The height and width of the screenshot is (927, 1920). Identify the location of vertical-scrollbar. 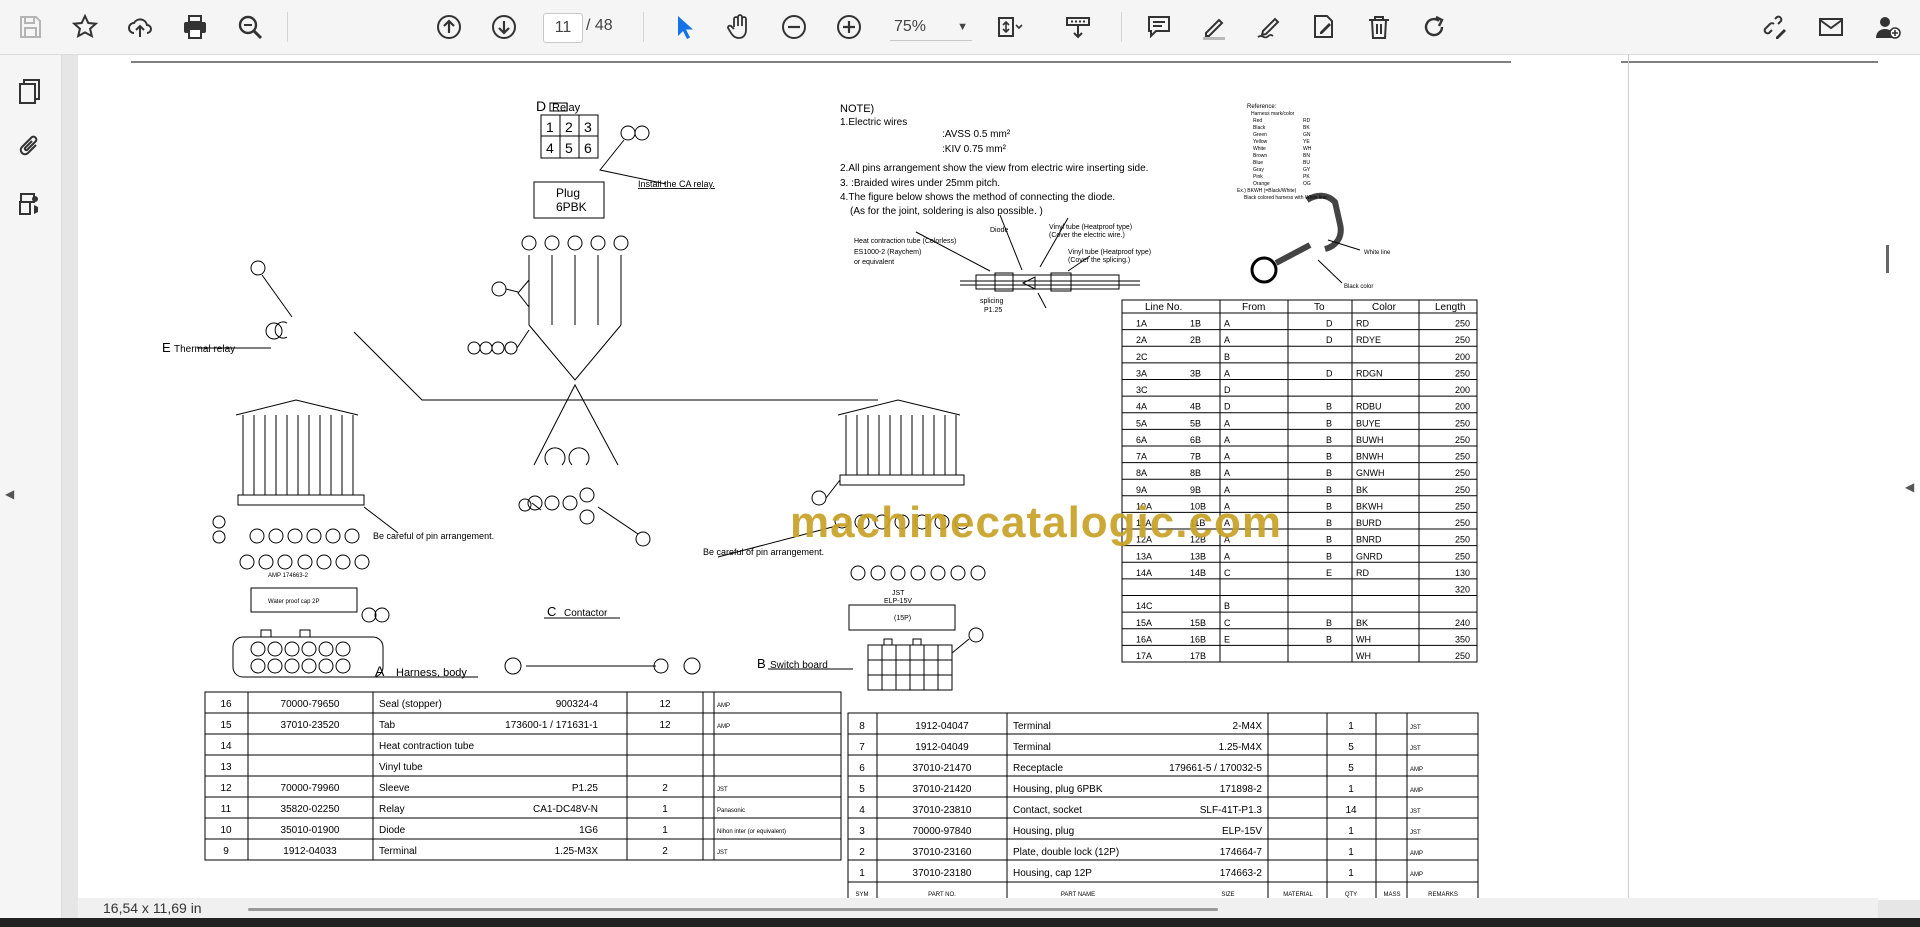
(1887, 259).